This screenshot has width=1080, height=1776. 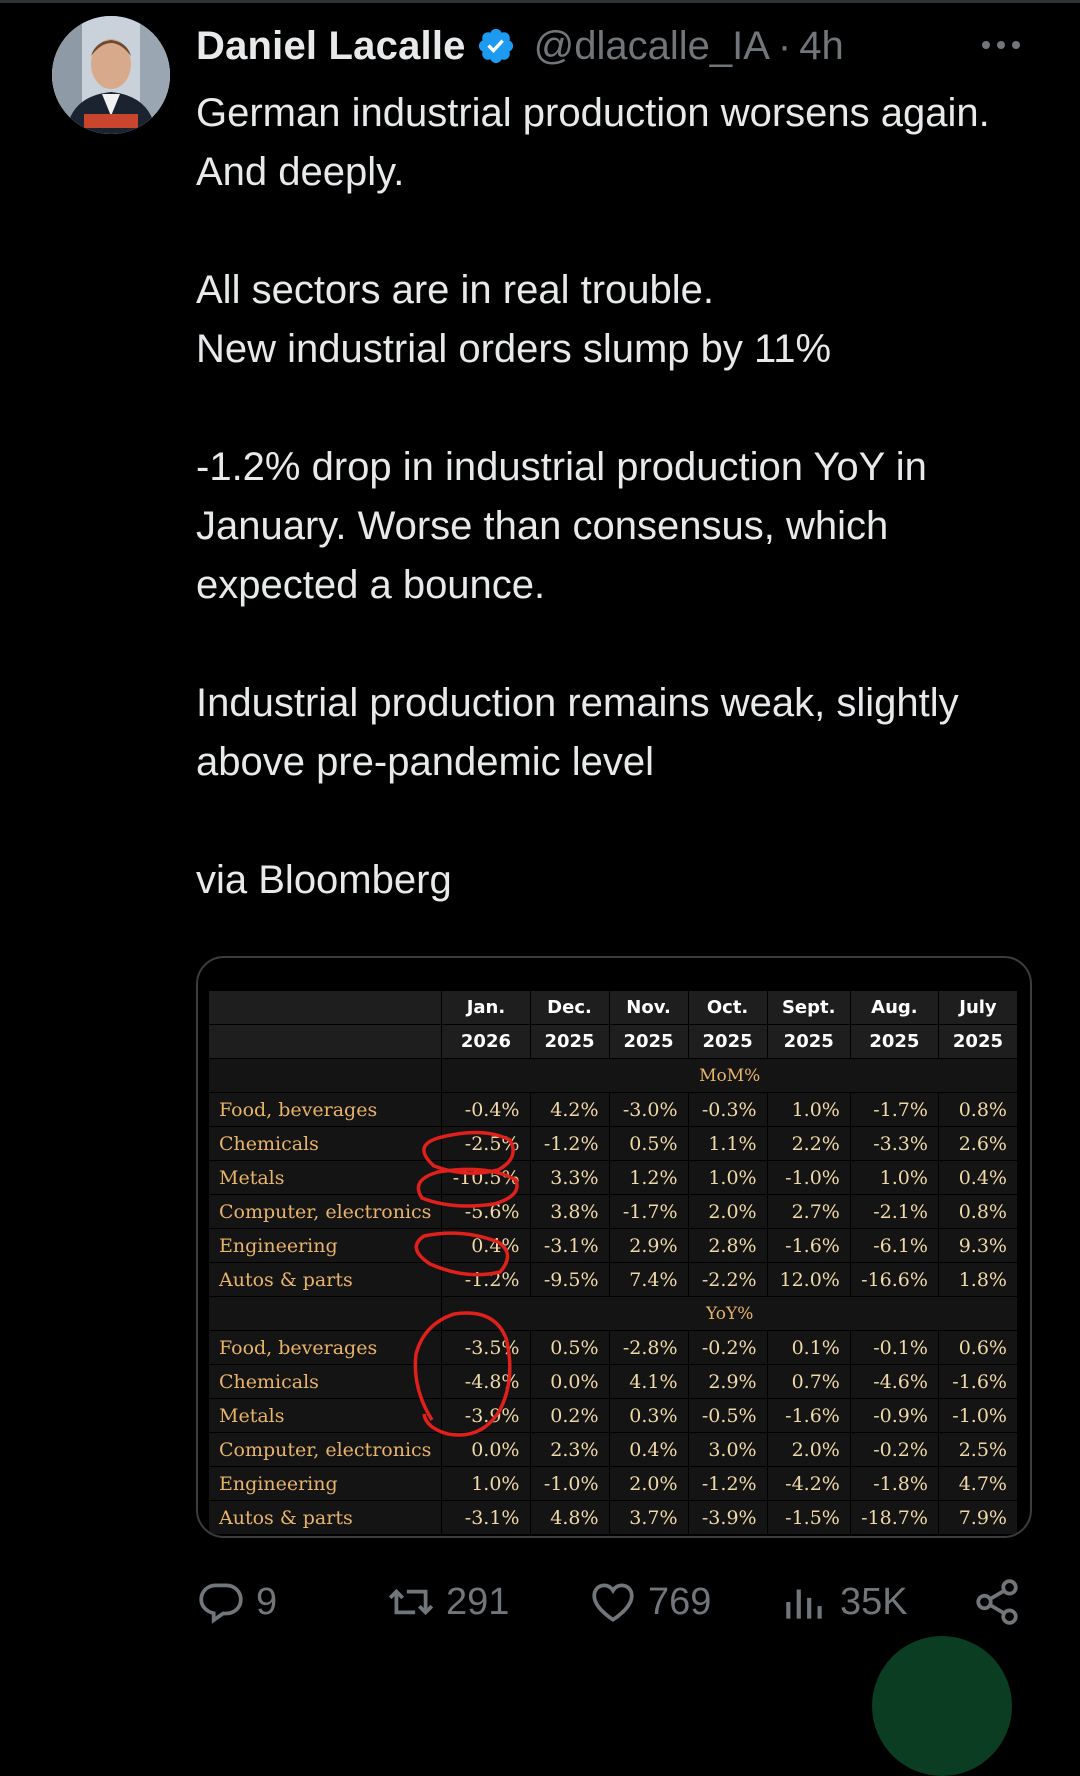 I want to click on table-cell: -1.8%, so click(x=894, y=1483).